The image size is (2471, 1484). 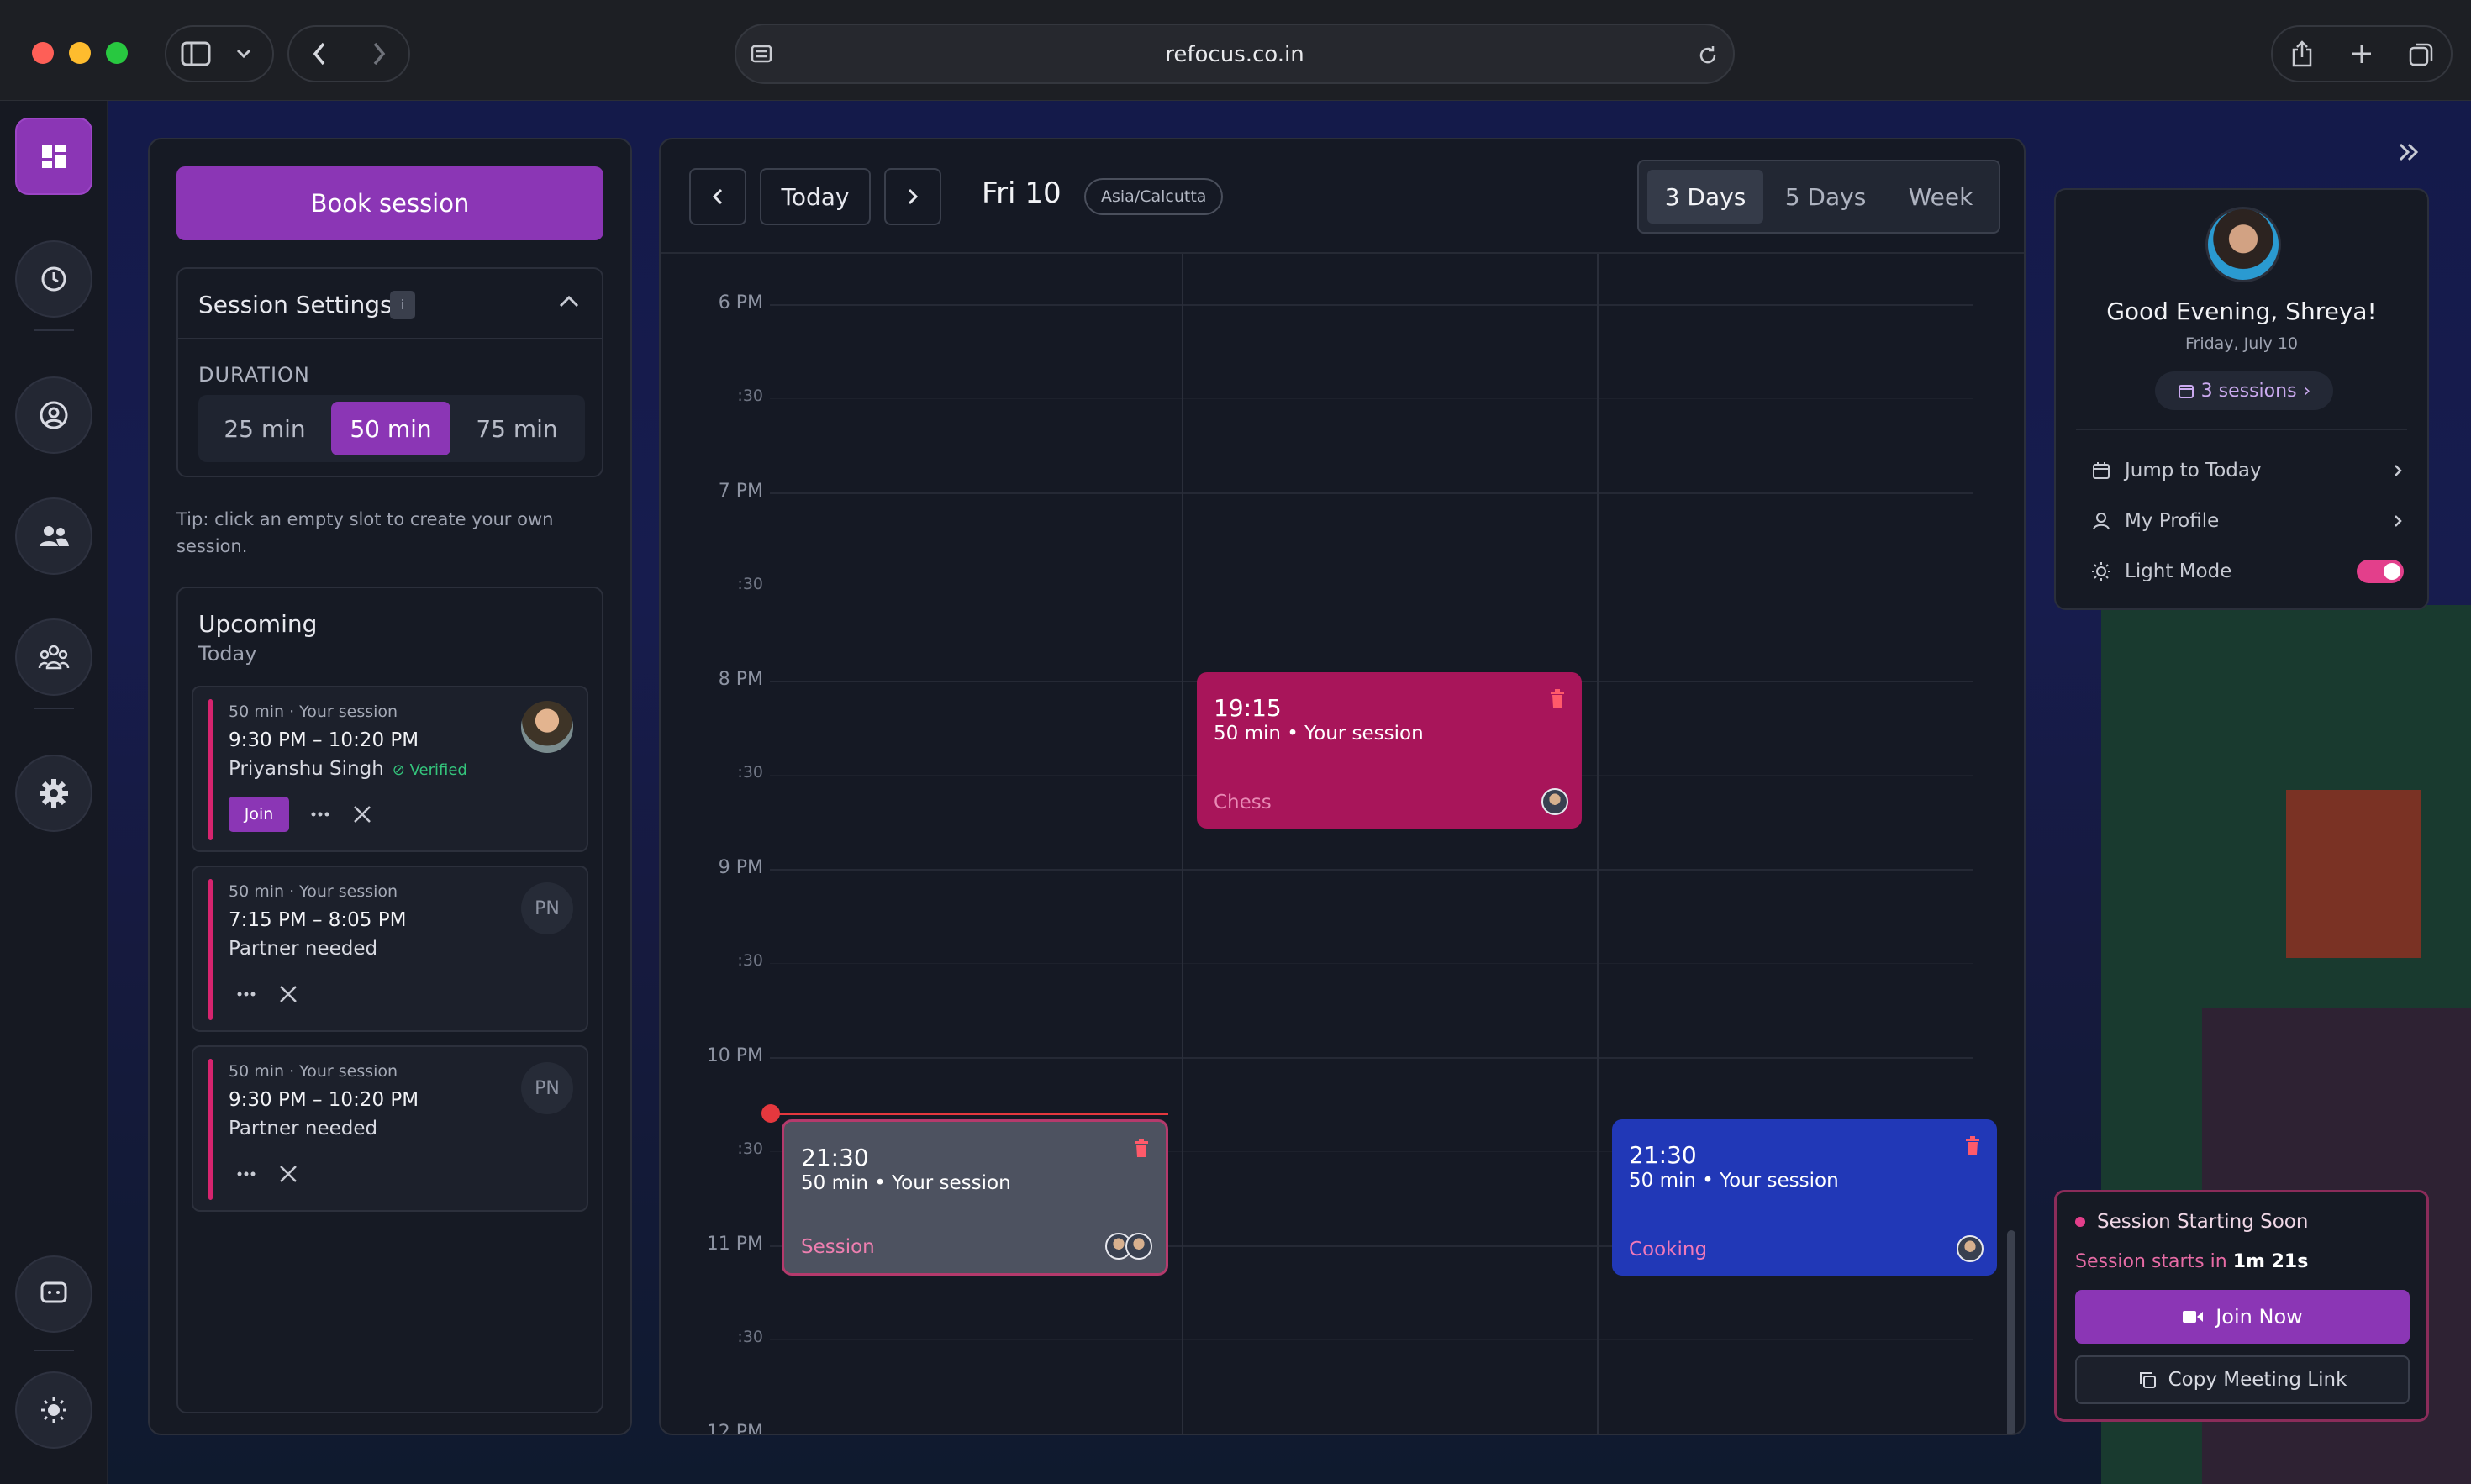 I want to click on check-circle-icon: ⊘, so click(x=398, y=770).